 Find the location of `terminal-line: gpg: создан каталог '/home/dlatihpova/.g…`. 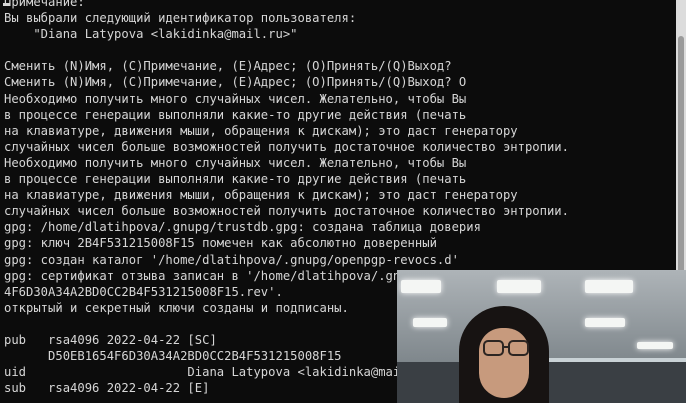

terminal-line: gpg: создан каталог '/home/dlatihpova/.g… is located at coordinates (231, 259).